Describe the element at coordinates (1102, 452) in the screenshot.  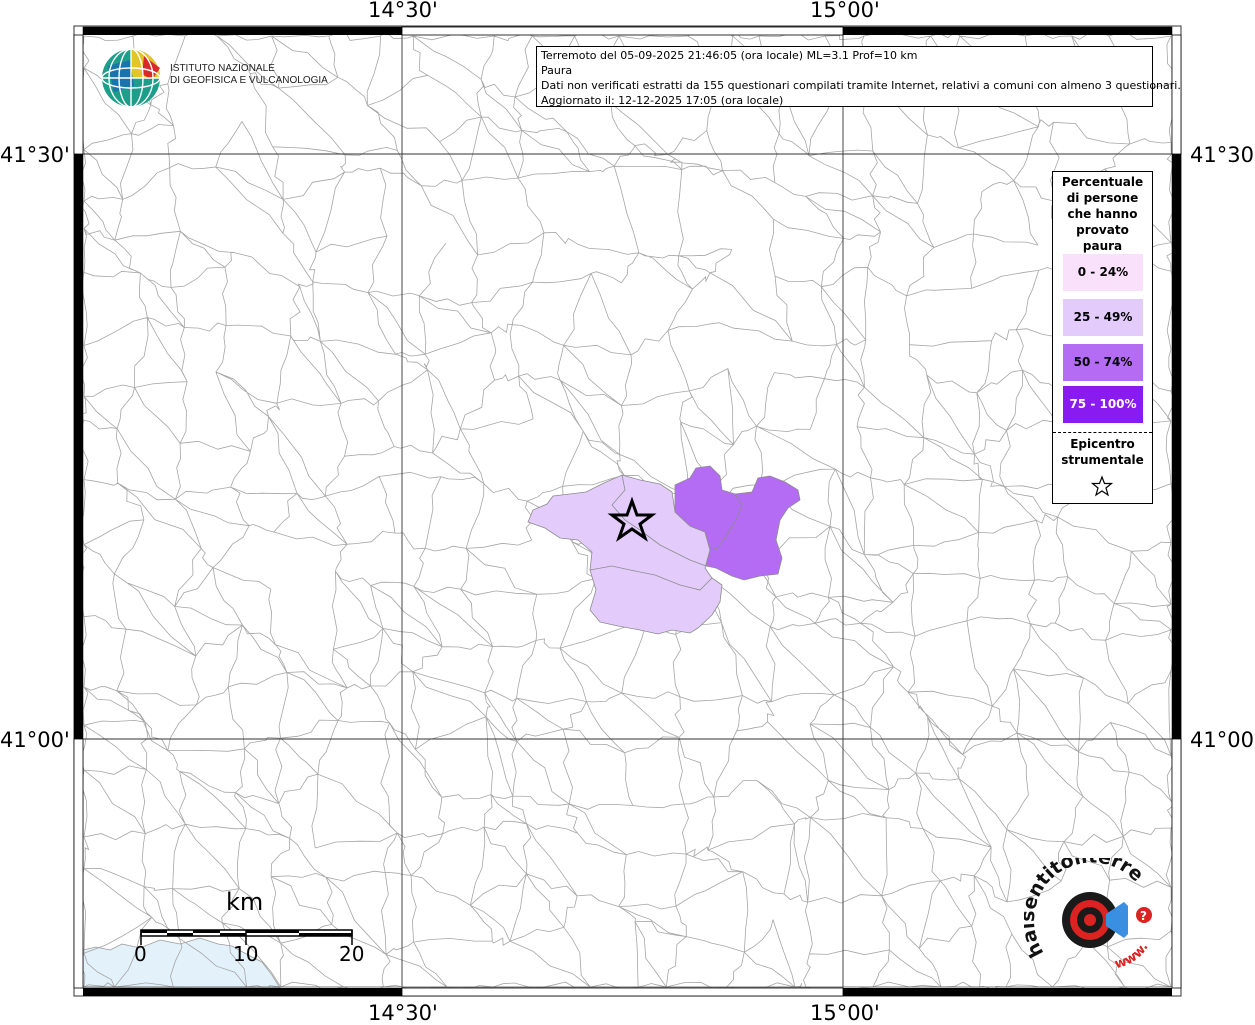
I see `legend-epicenter-label: Epicentro strumentale` at that location.